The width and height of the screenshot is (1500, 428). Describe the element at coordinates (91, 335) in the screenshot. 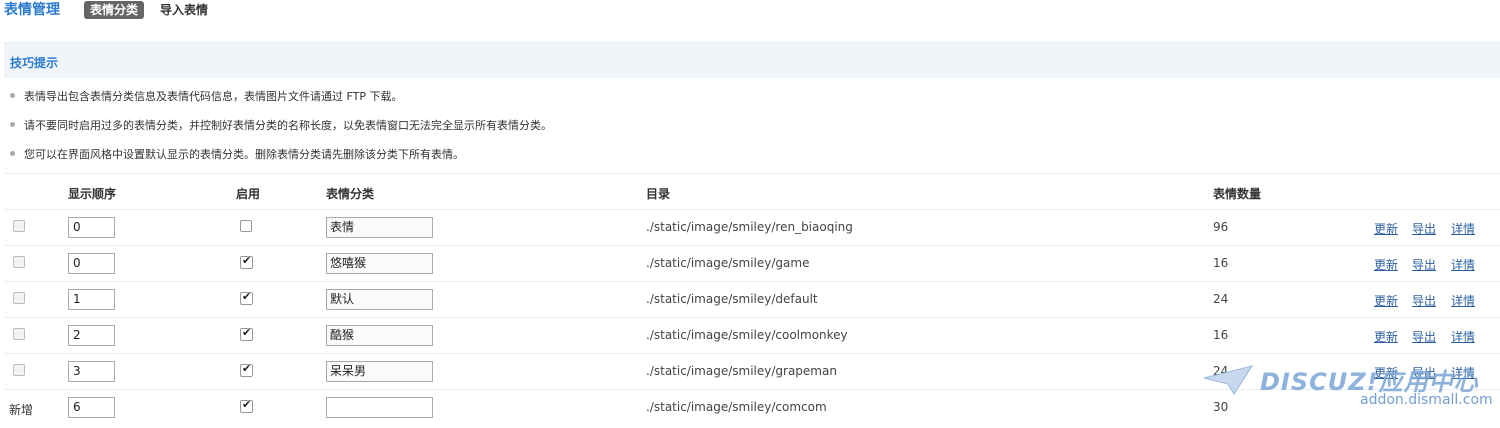

I see `order-input: 2` at that location.